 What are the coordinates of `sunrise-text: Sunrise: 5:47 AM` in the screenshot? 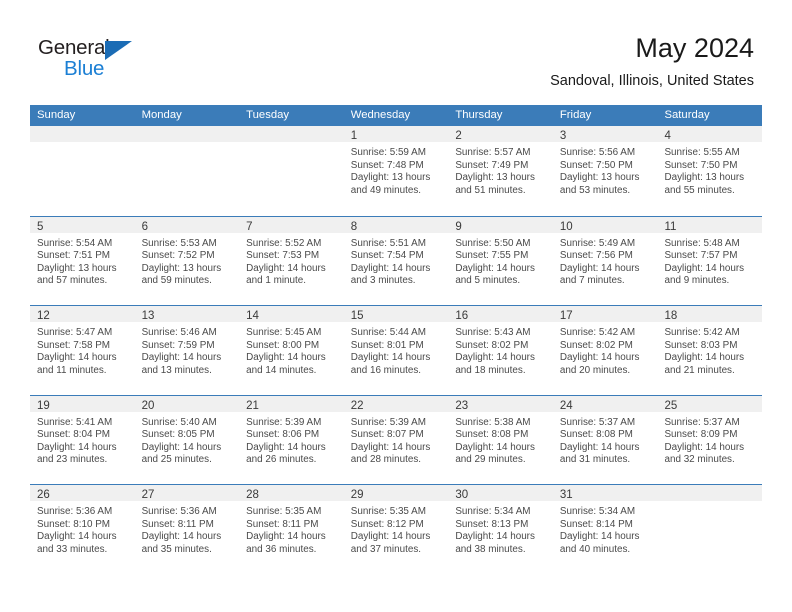 It's located at (75, 332).